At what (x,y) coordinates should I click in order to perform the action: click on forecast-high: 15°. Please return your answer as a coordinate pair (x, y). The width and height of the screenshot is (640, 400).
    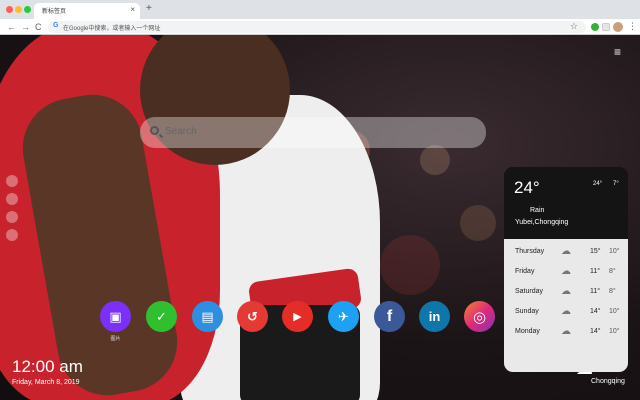
    Looking at the image, I should click on (595, 251).